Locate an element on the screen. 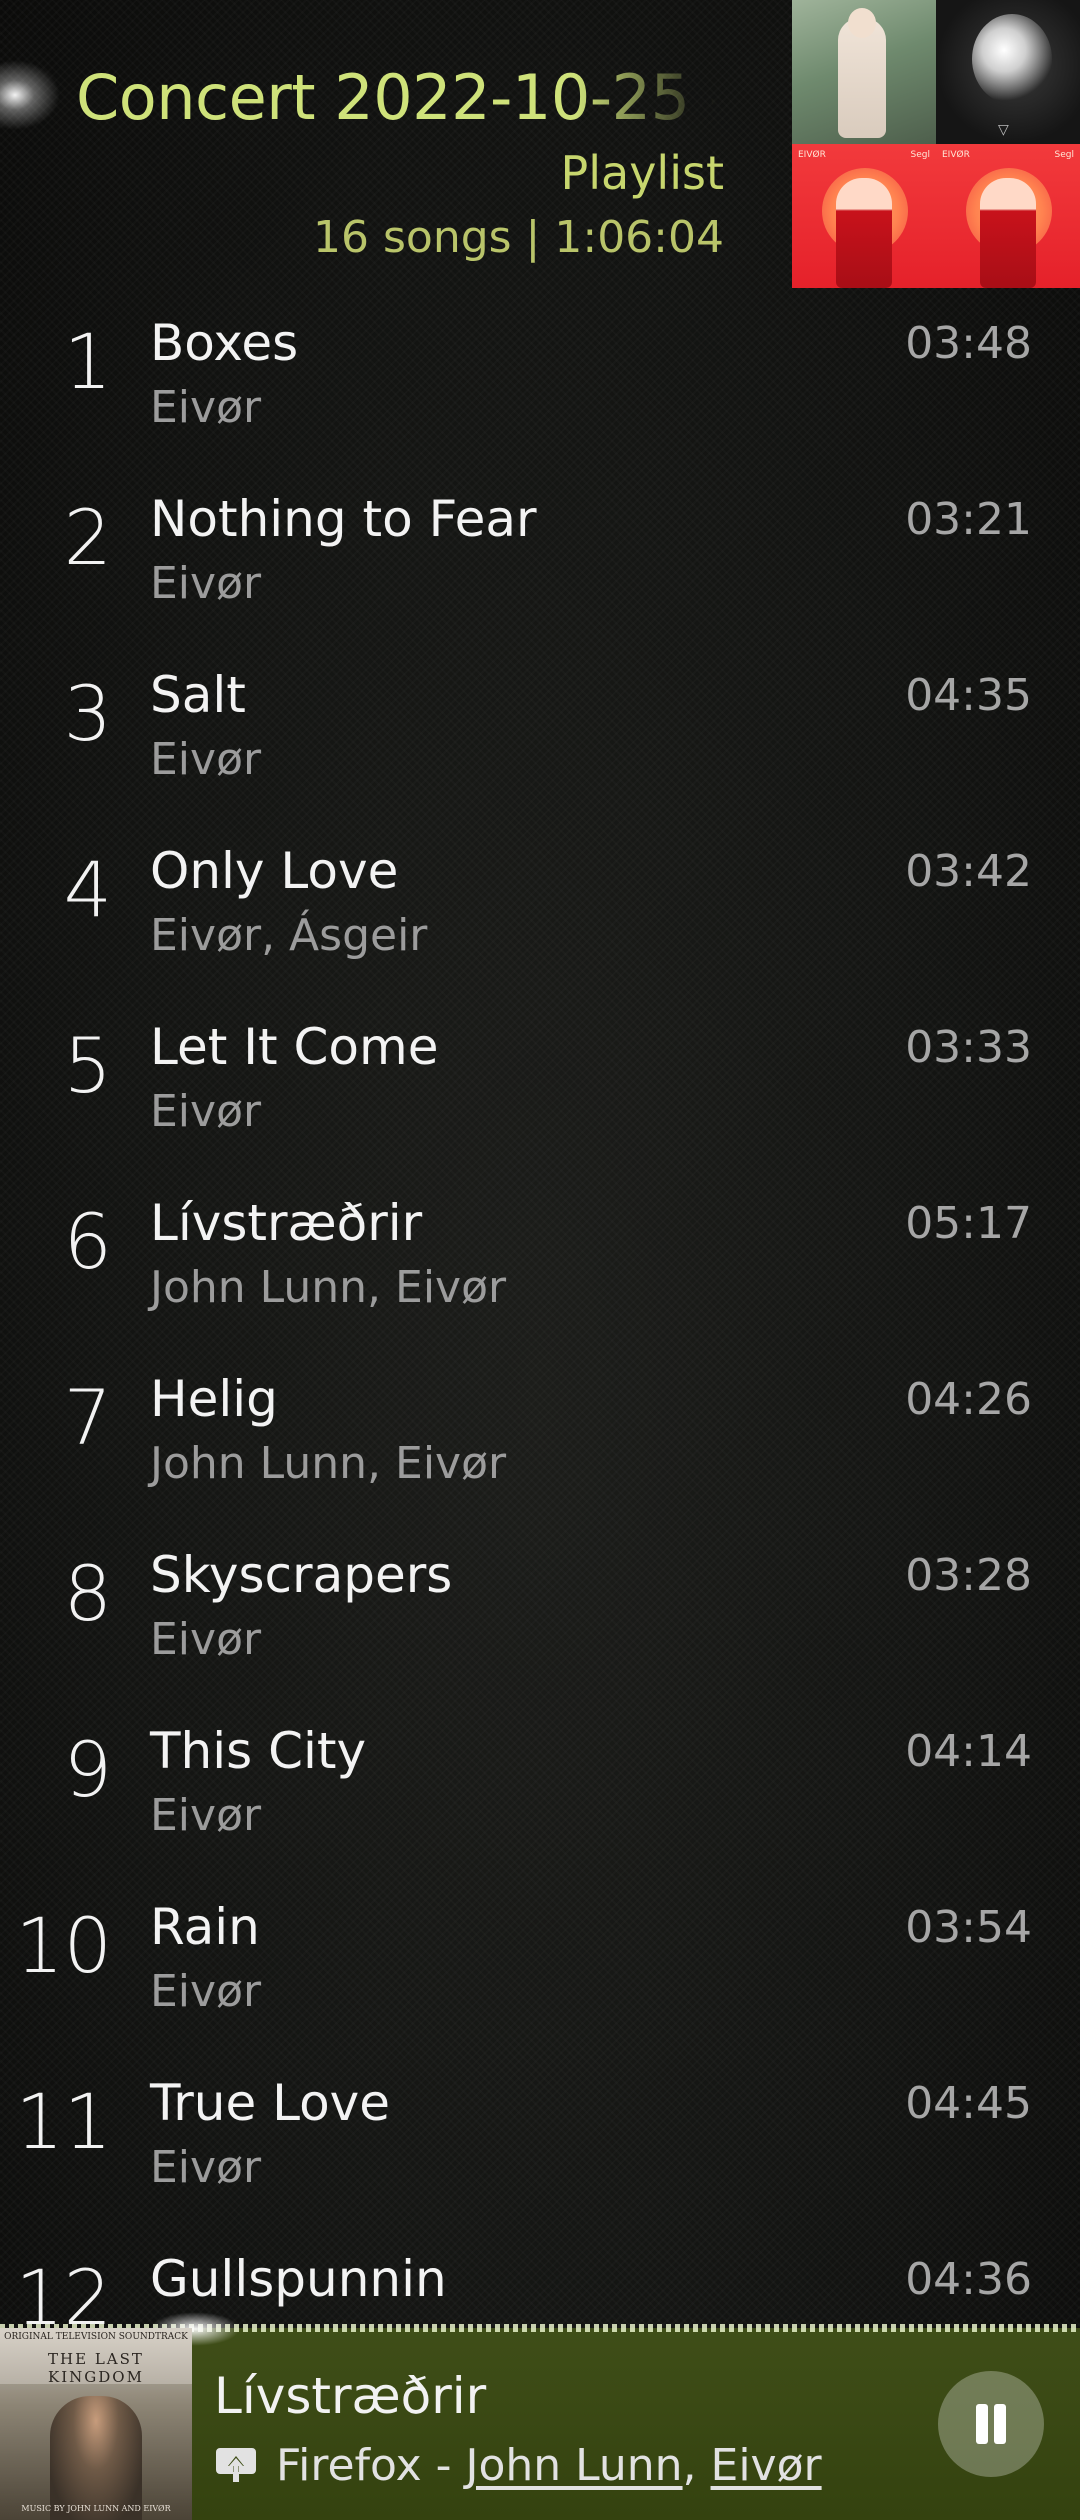 The width and height of the screenshot is (1080, 2520). cover-bottom-text: MUSIC BY JOHN LUNN AND EIVØR is located at coordinates (96, 2508).